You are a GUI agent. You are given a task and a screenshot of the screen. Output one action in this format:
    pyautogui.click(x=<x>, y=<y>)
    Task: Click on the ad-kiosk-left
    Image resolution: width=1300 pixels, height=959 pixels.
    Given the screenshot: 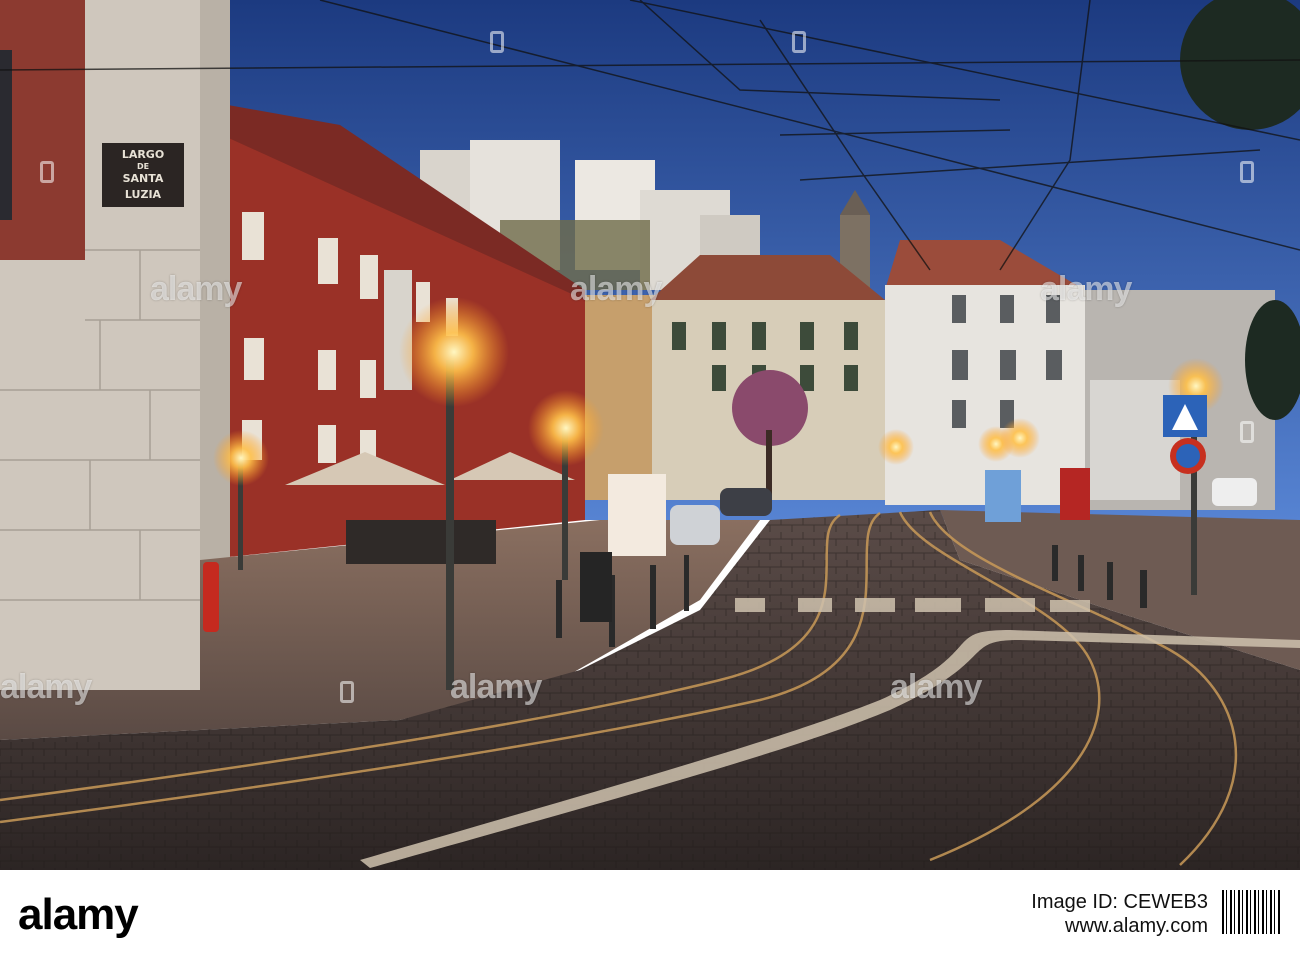 What is the action you would take?
    pyautogui.click(x=637, y=515)
    